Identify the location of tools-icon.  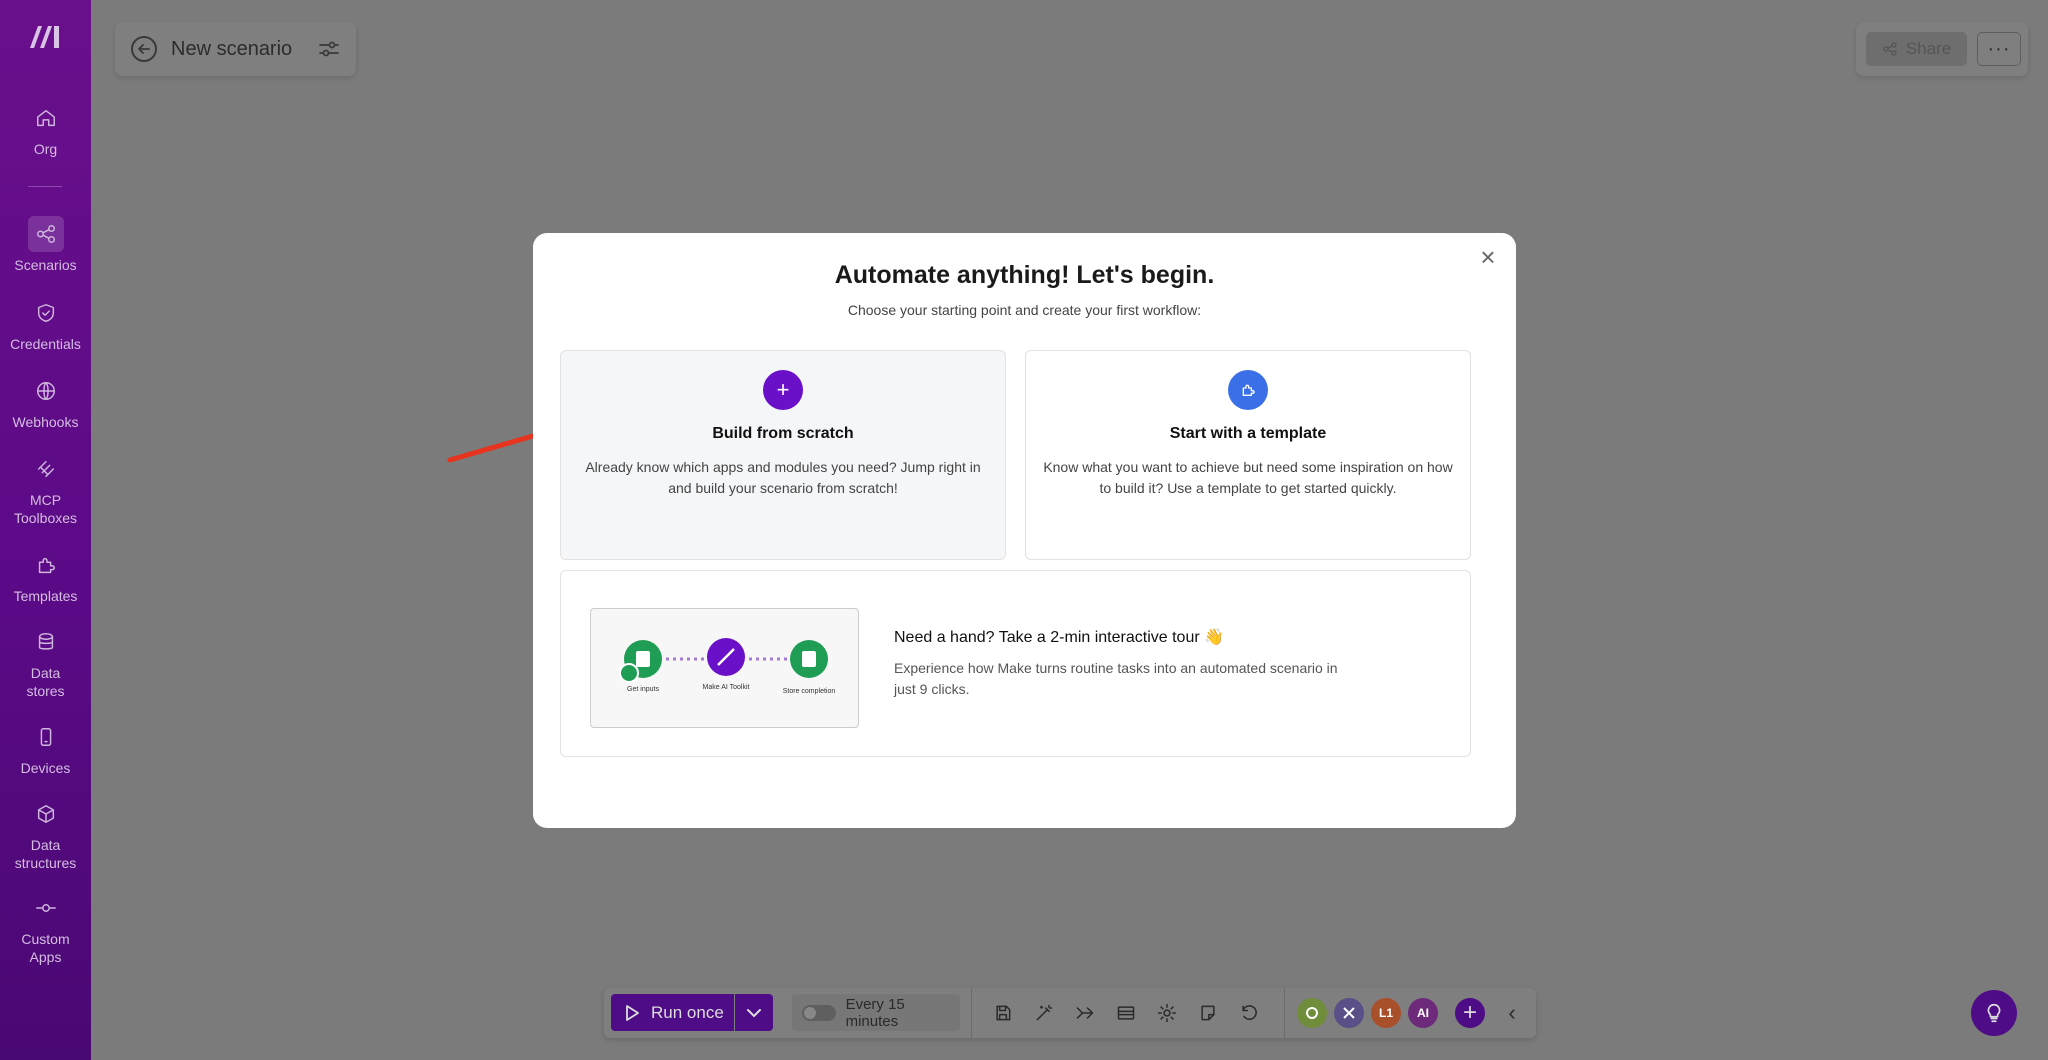
(1349, 1013).